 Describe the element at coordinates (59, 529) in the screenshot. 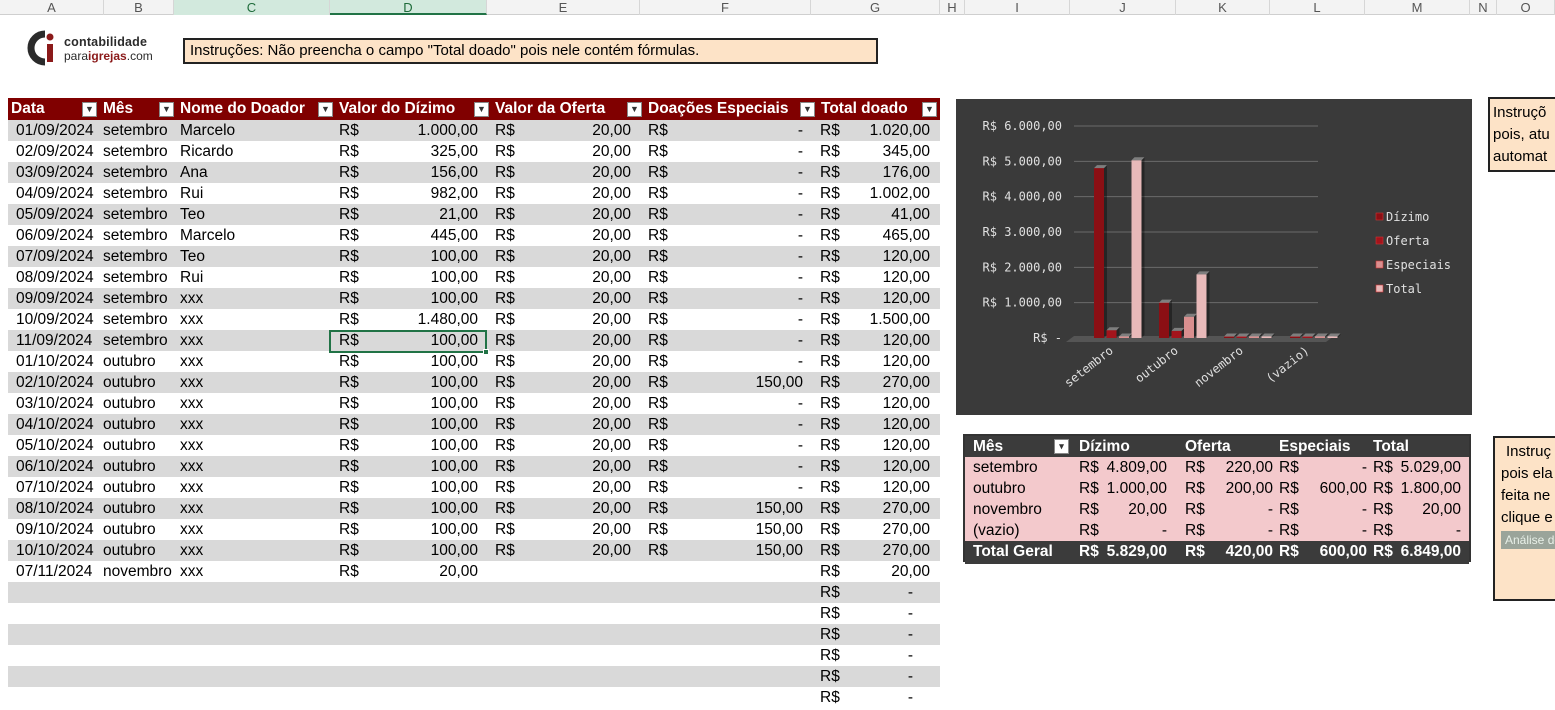

I see `cell-data: 09/10/2024` at that location.